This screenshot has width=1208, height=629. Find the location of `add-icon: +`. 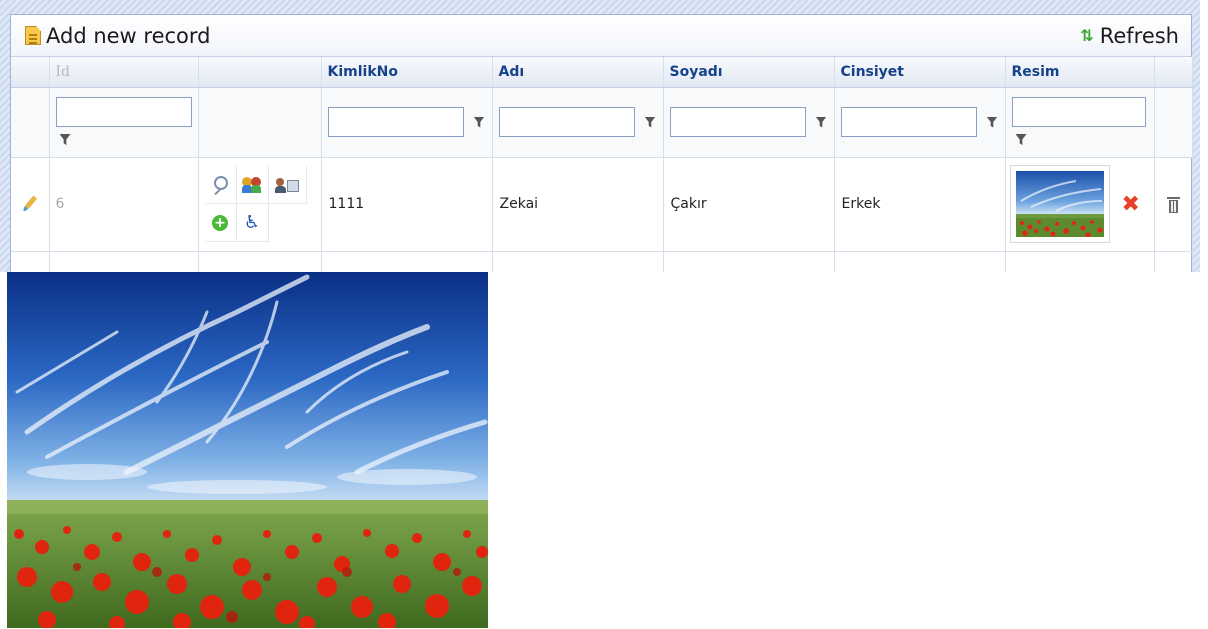

add-icon: + is located at coordinates (220, 222).